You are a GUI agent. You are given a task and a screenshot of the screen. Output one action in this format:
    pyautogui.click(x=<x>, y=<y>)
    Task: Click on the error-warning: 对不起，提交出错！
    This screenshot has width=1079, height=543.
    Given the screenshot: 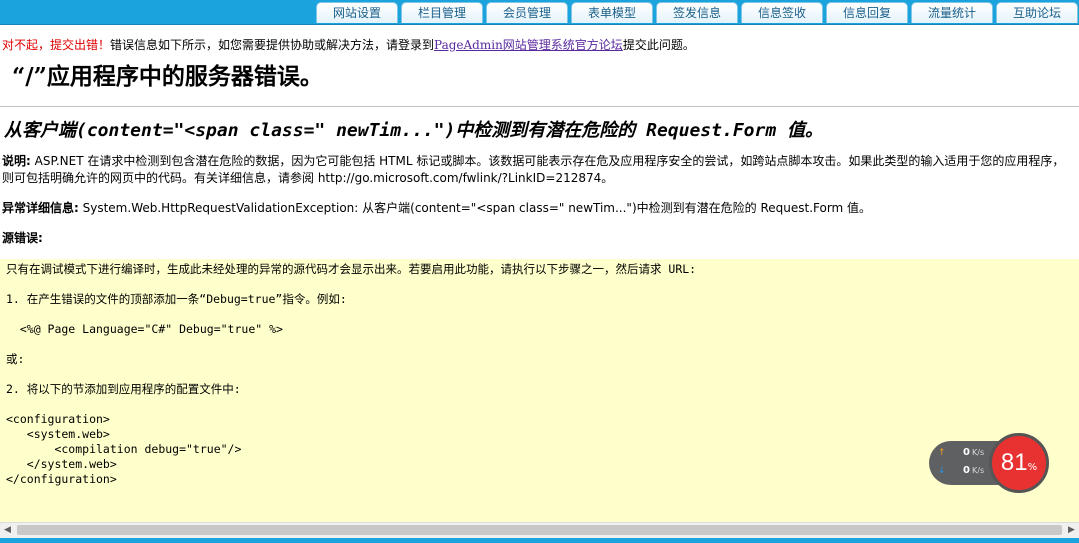 What is the action you would take?
    pyautogui.click(x=56, y=45)
    